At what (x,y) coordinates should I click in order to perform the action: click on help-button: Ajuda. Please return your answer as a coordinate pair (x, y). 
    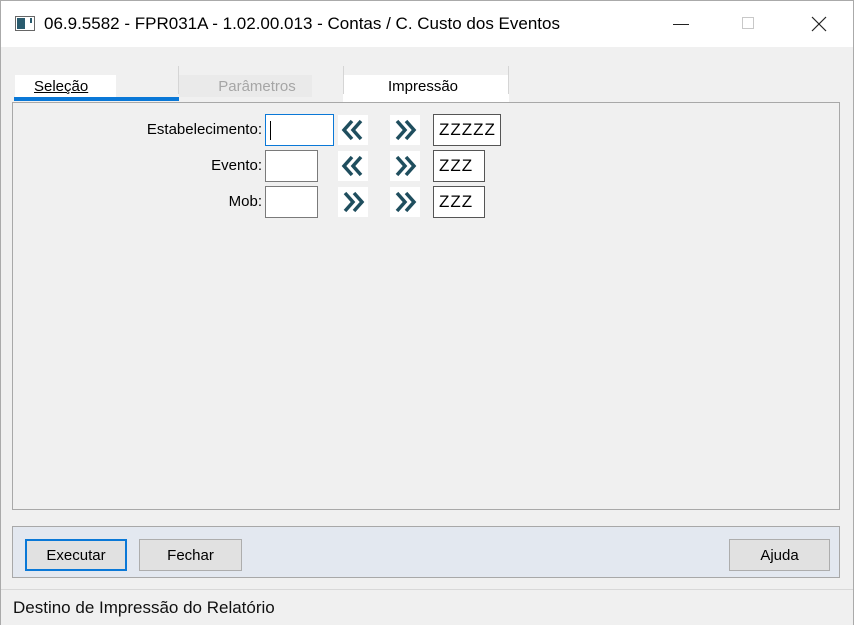
    Looking at the image, I should click on (779, 555).